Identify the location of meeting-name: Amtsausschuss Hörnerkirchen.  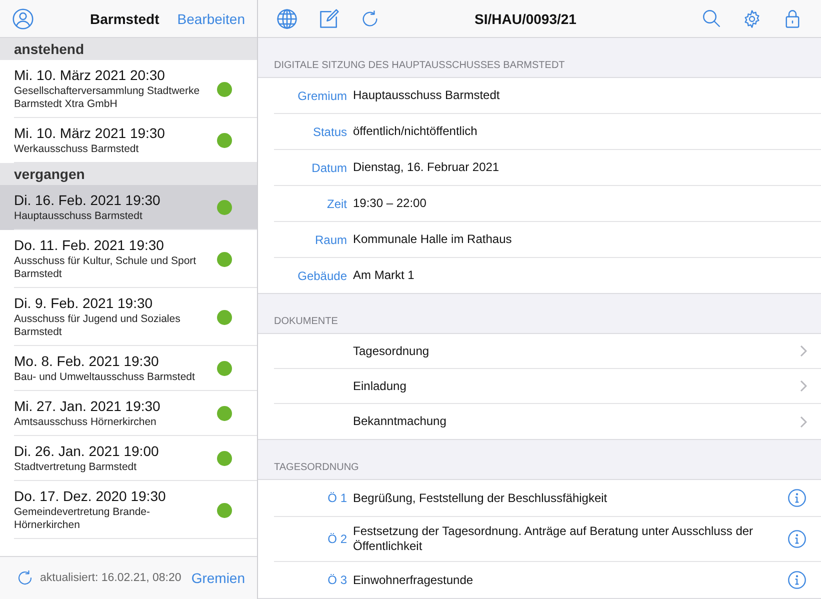
(86, 422).